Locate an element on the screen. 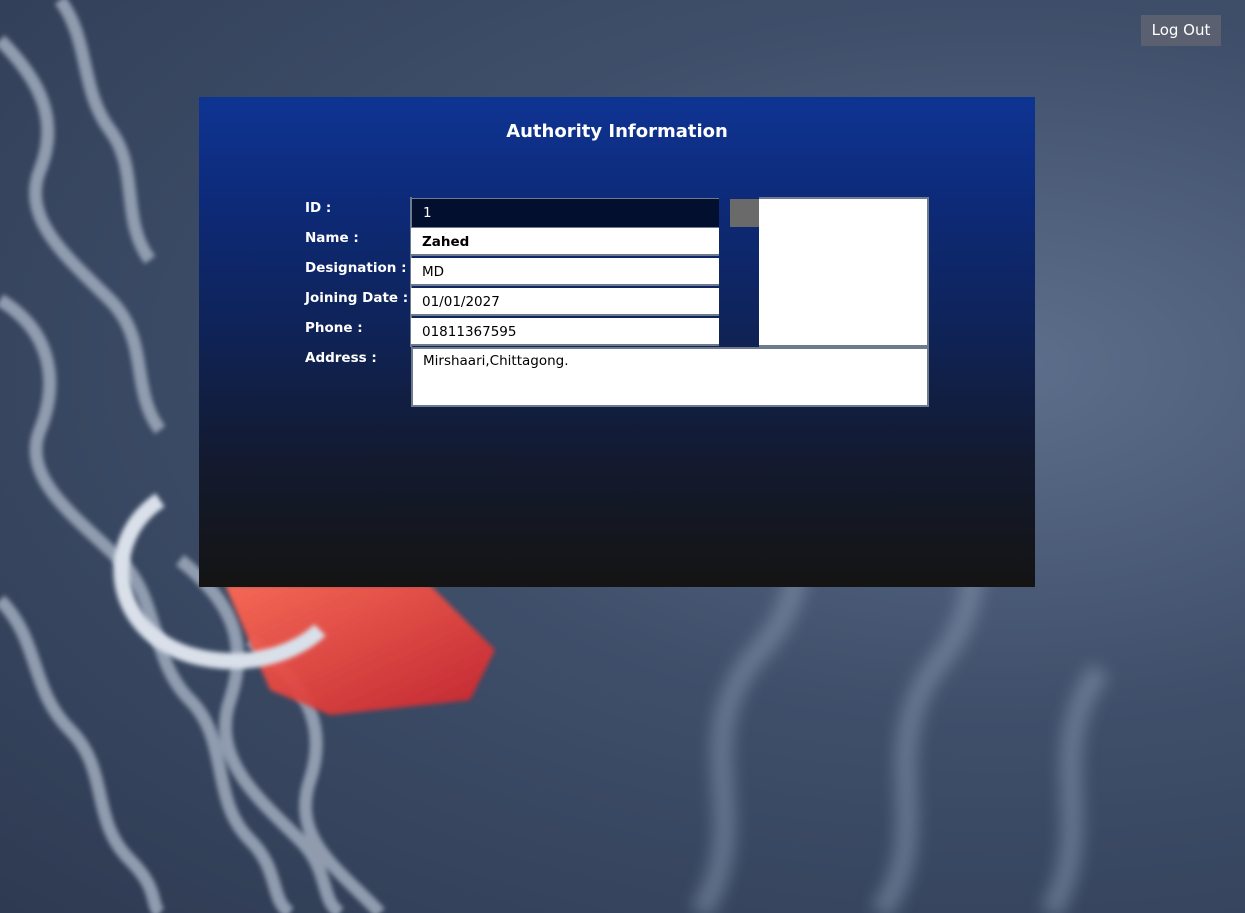  joining-date-field: 01/01/2027 is located at coordinates (565, 302).